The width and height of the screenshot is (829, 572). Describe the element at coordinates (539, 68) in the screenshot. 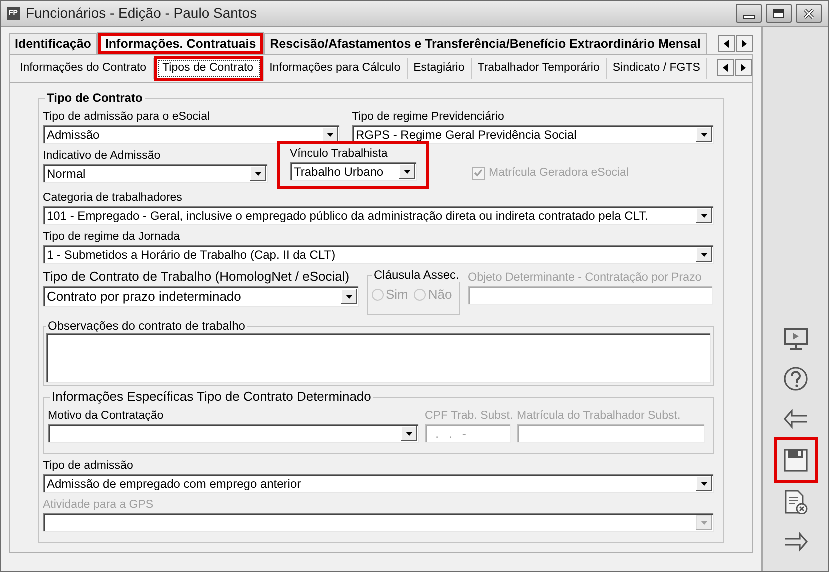

I see `tab: Trabalhador Temporário` at that location.